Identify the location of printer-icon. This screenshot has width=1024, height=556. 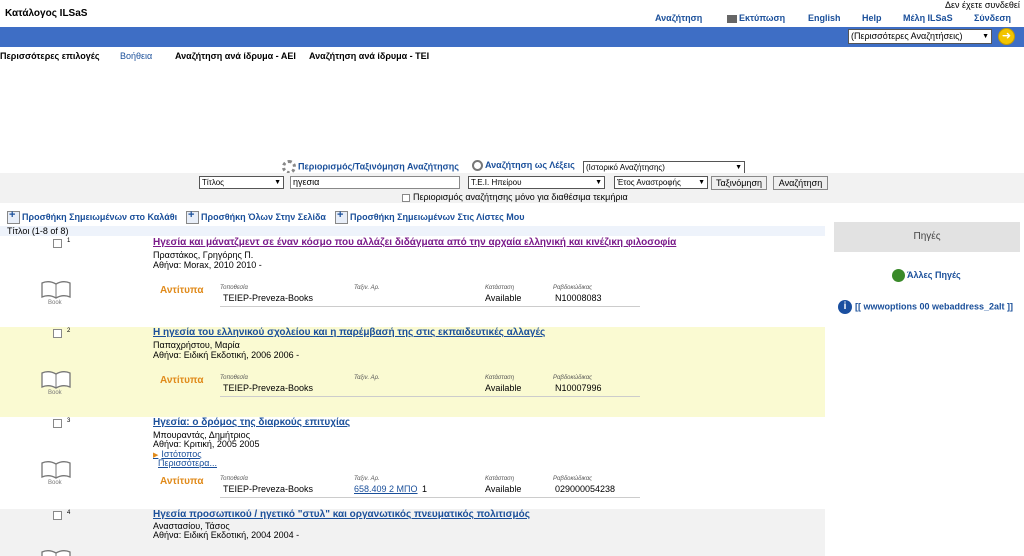
(732, 18).